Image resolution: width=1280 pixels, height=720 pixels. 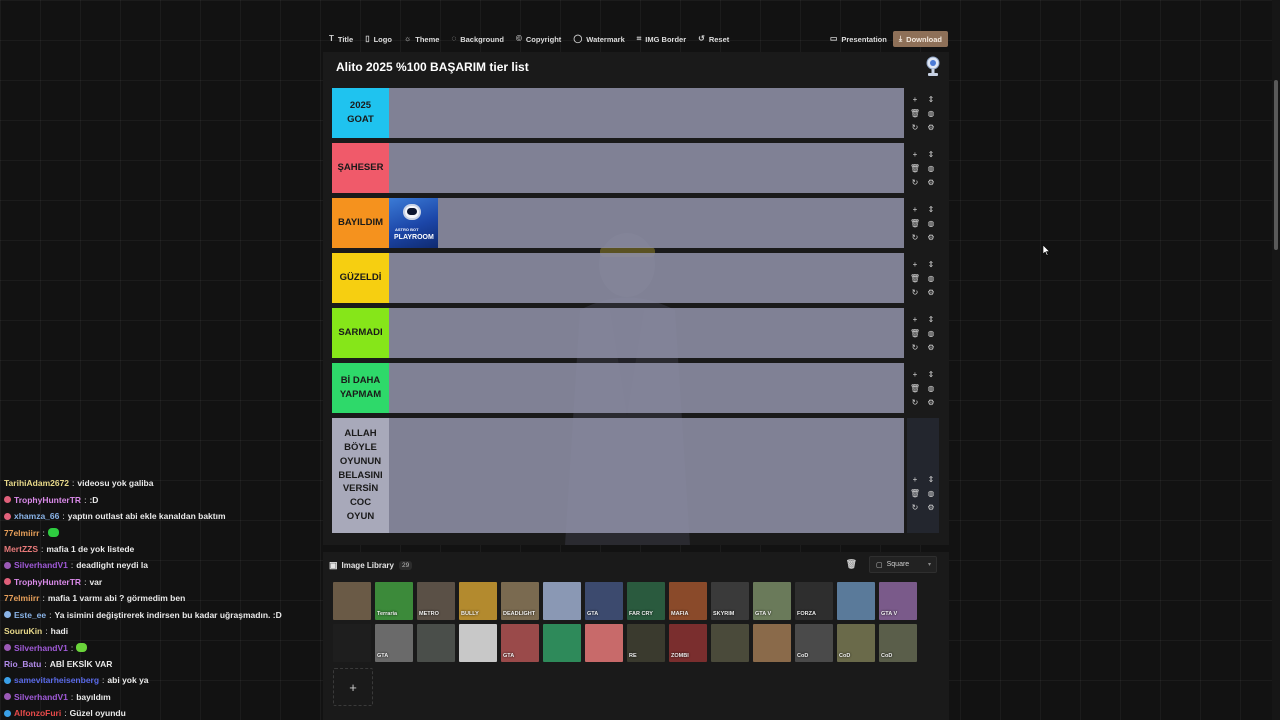 I want to click on presentation-button: ▭ Presentation, so click(x=858, y=39).